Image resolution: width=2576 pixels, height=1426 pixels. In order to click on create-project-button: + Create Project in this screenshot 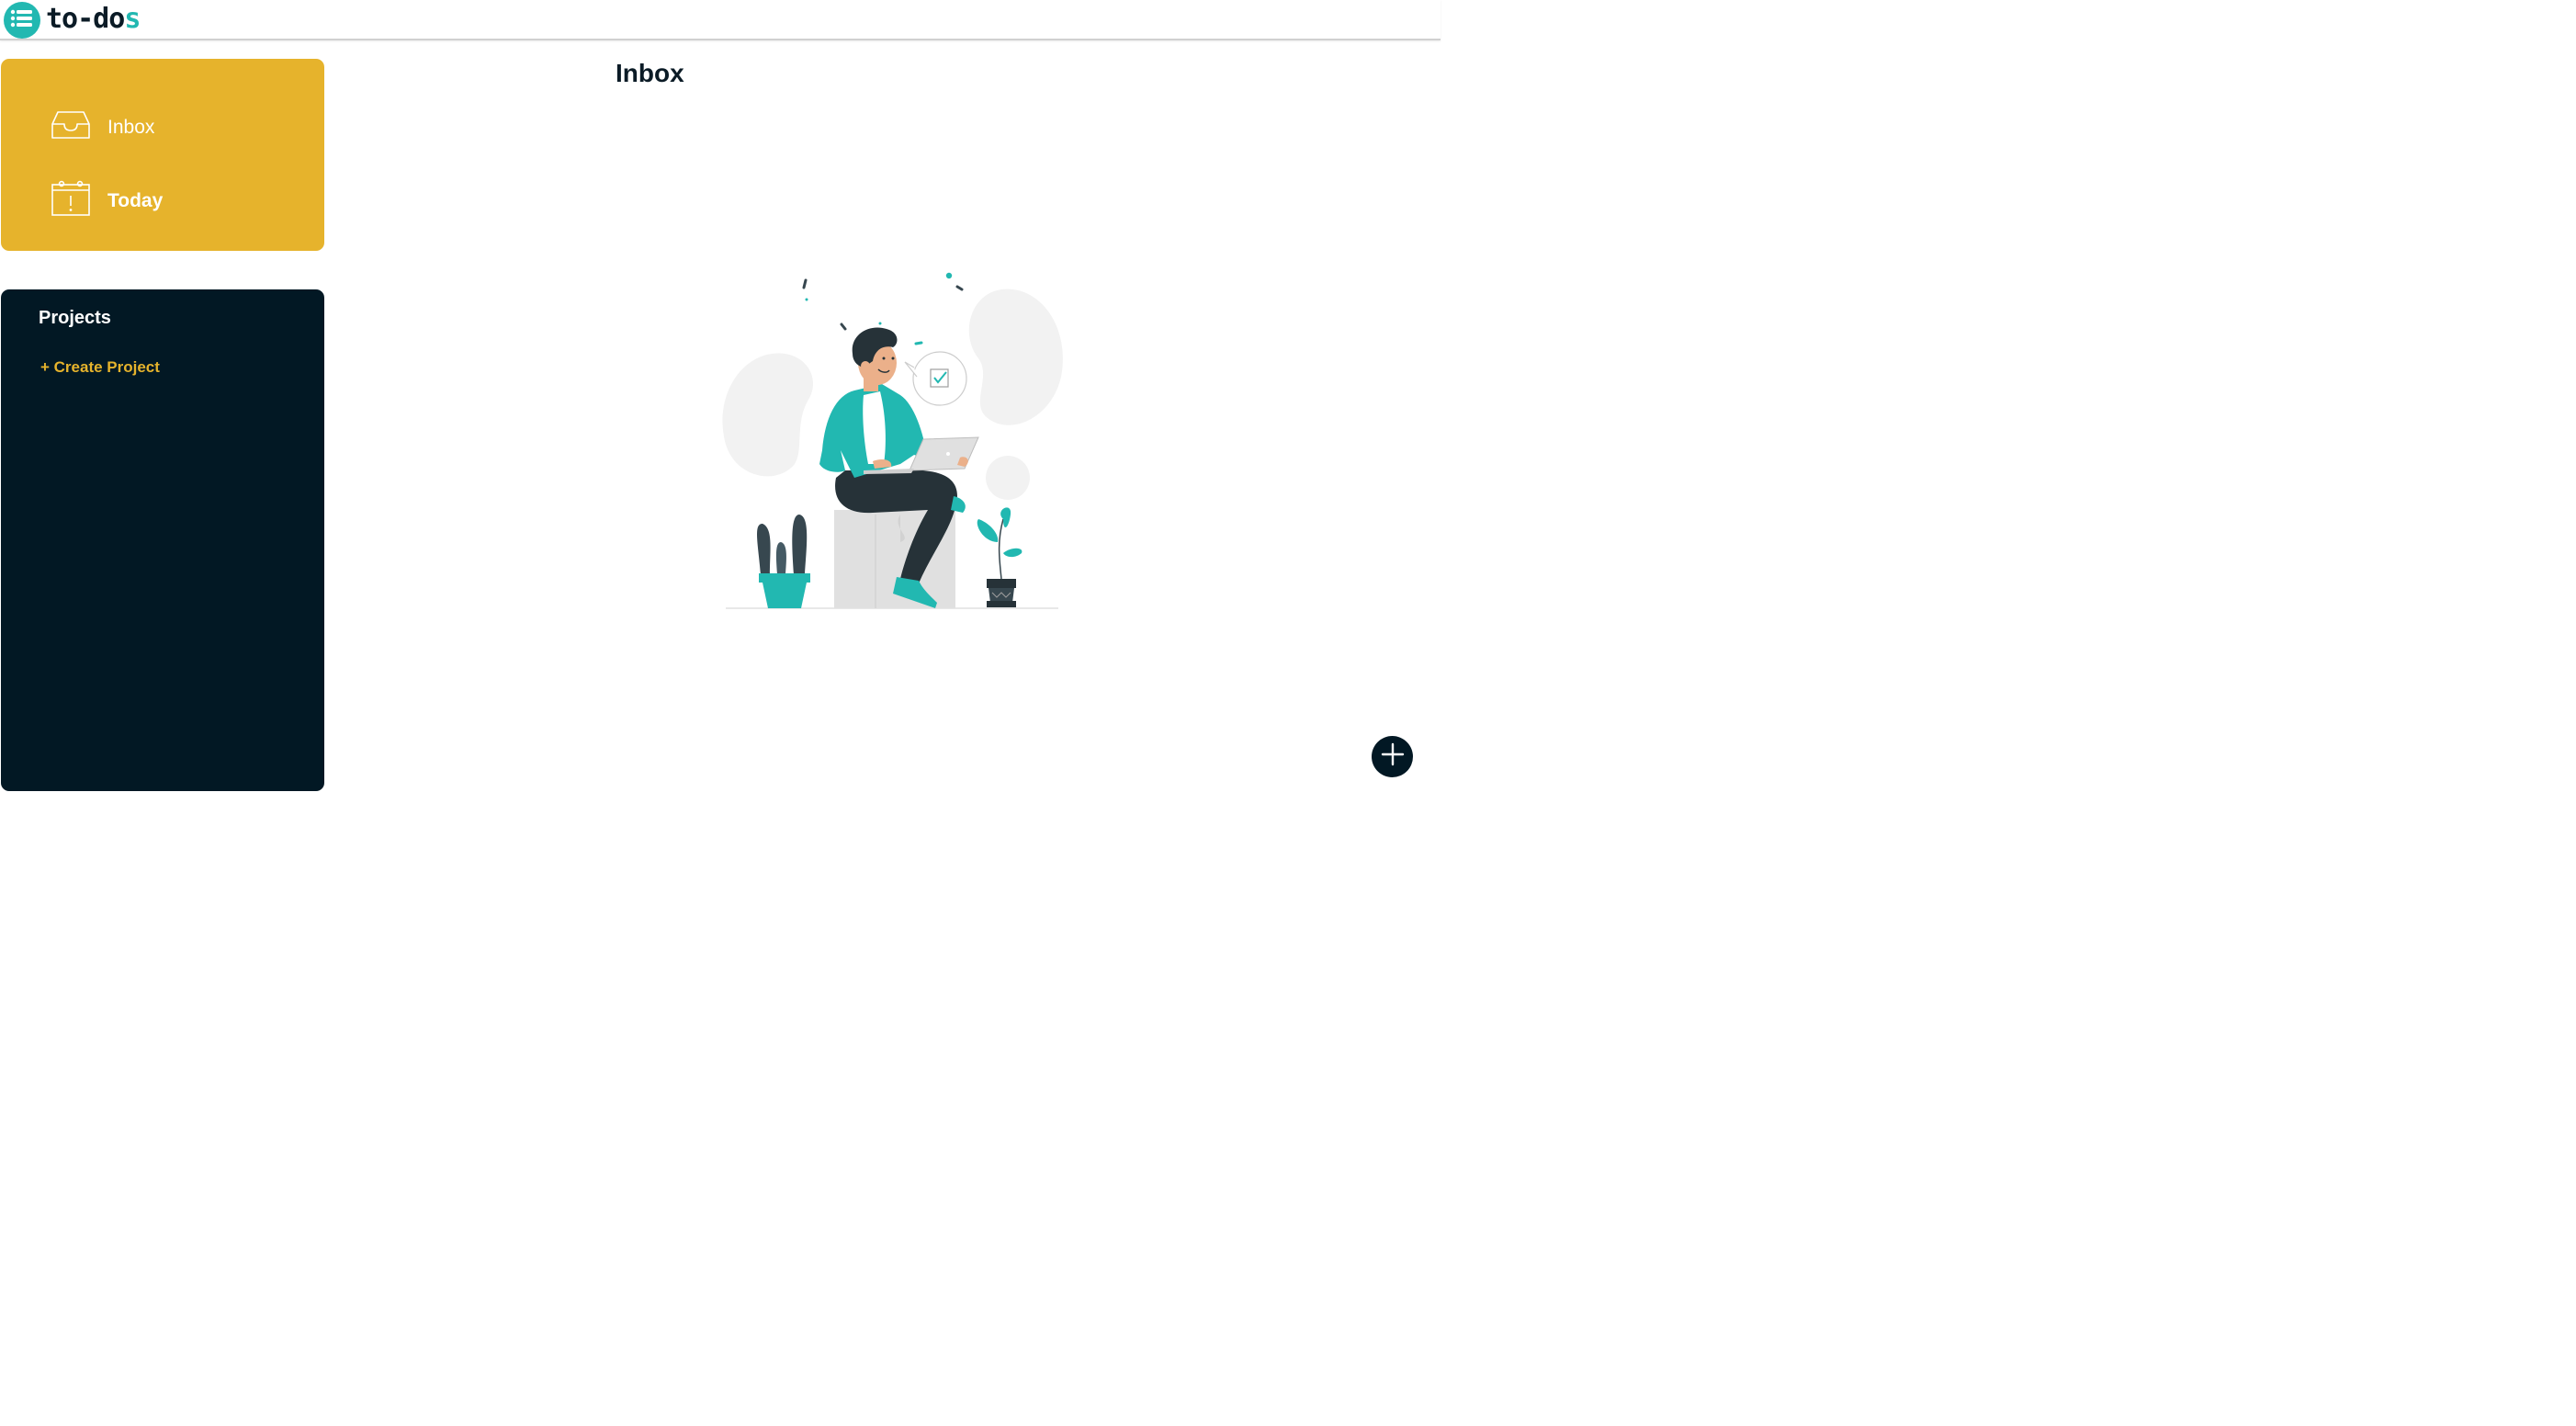, I will do `click(100, 367)`.